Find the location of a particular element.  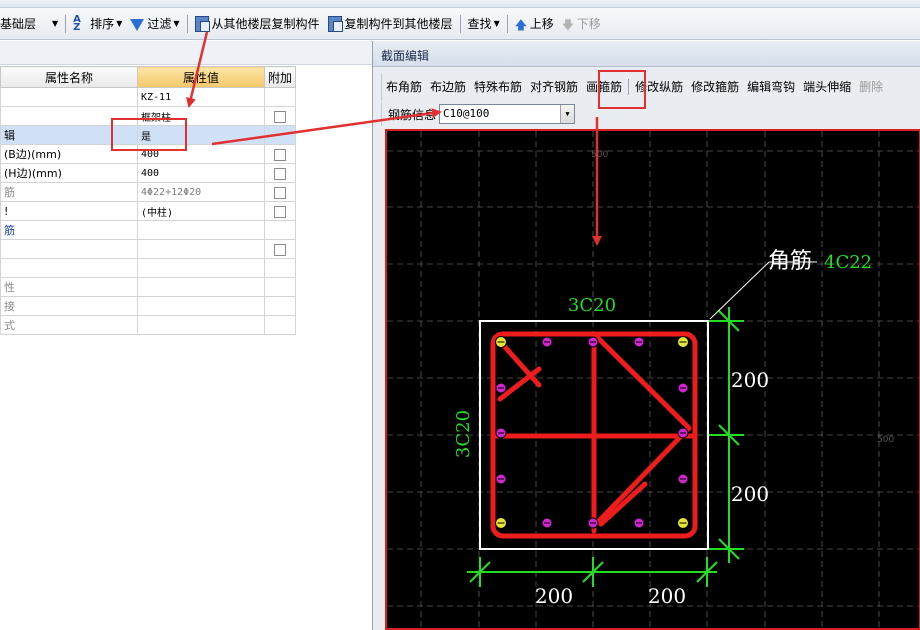

copy-from-floor-button: 从其他楼层复制构件 is located at coordinates (257, 24).